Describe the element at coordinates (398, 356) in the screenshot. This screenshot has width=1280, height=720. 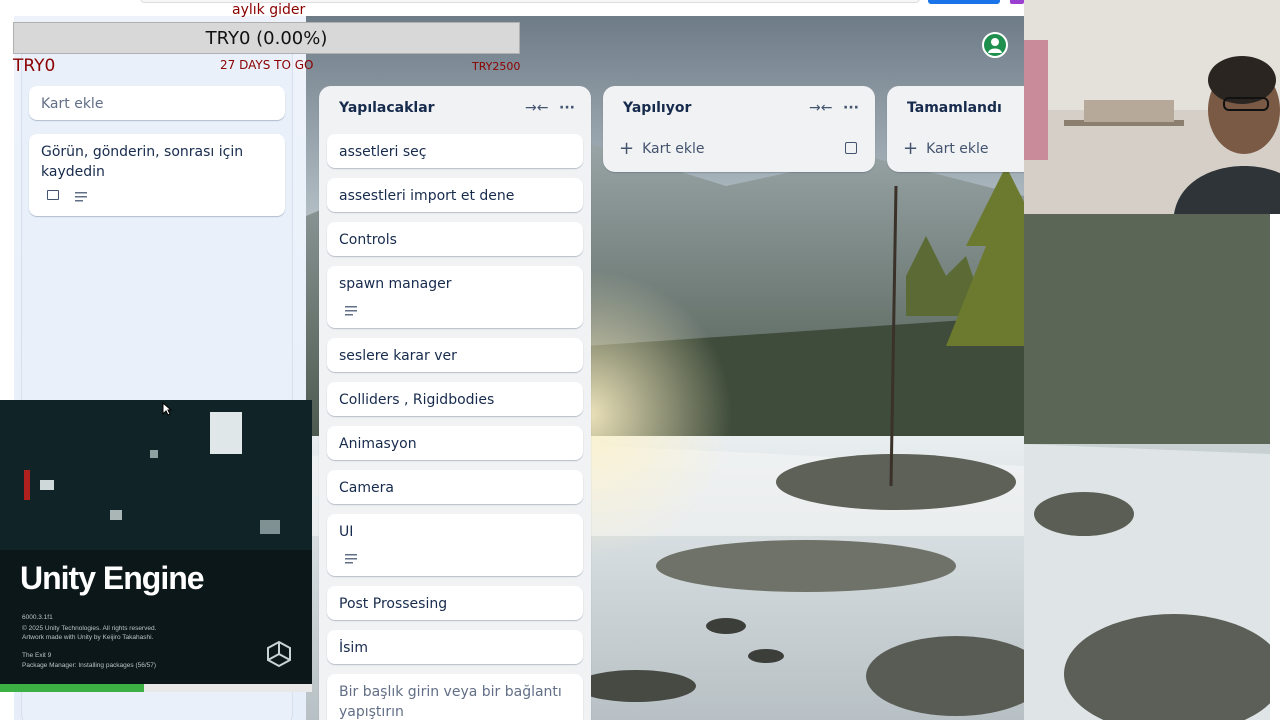
I see `card-title: seslere karar ver` at that location.